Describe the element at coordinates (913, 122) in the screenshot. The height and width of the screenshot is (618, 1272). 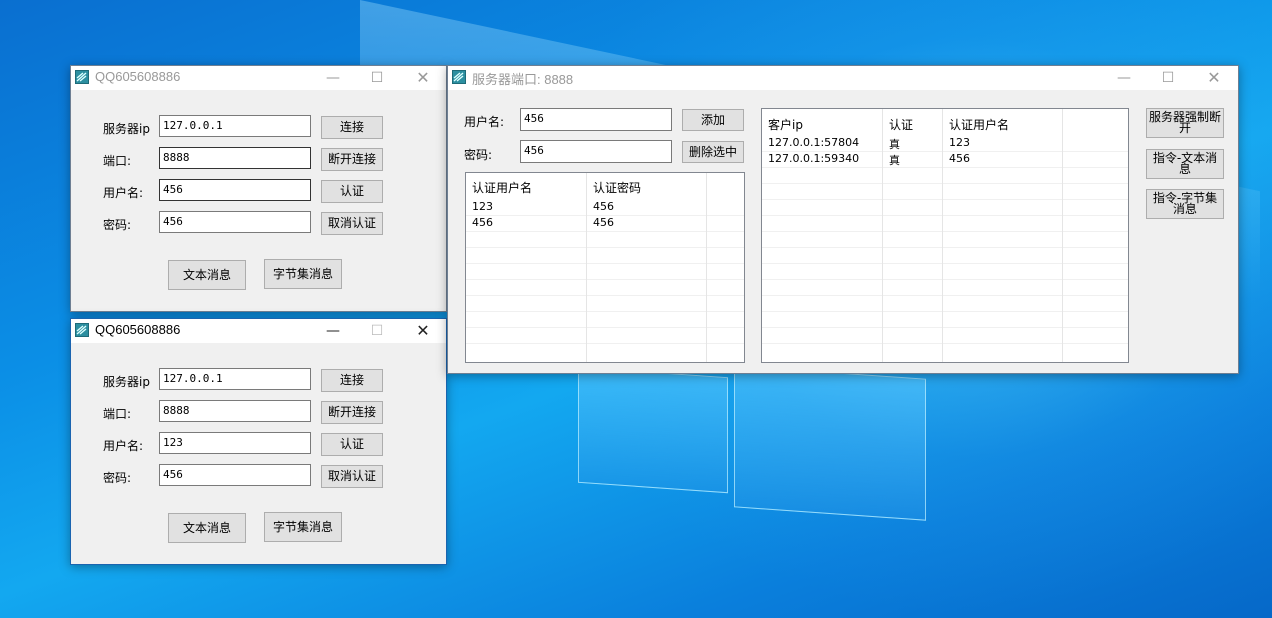
I see `column-header: 认证` at that location.